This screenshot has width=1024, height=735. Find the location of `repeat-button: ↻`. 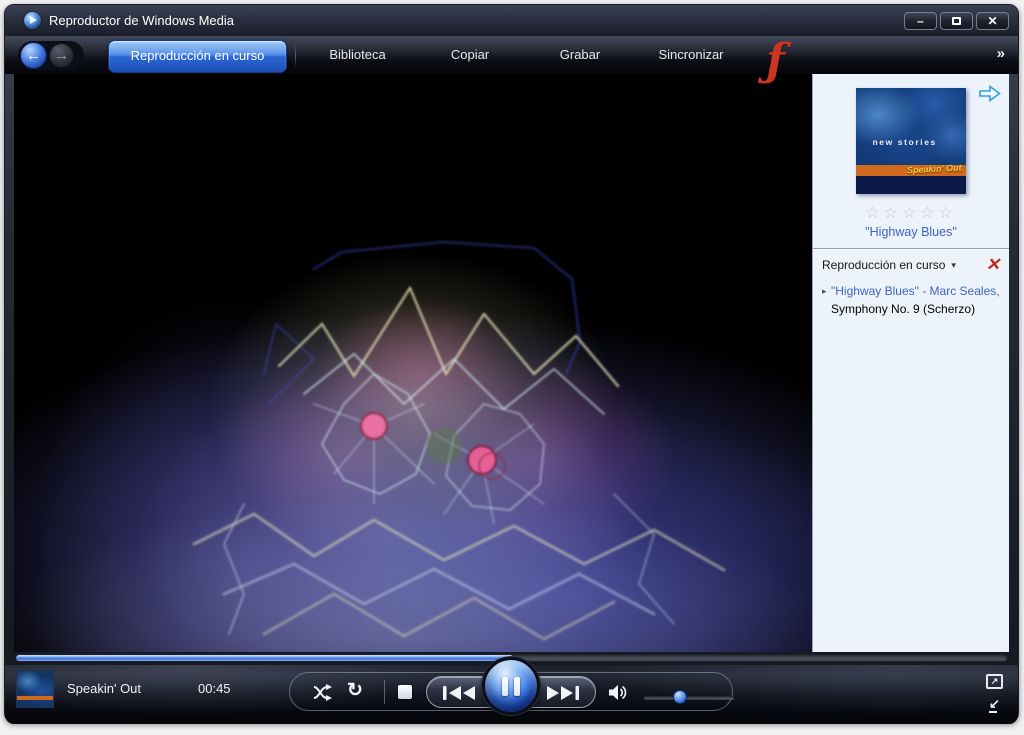

repeat-button: ↻ is located at coordinates (355, 691).